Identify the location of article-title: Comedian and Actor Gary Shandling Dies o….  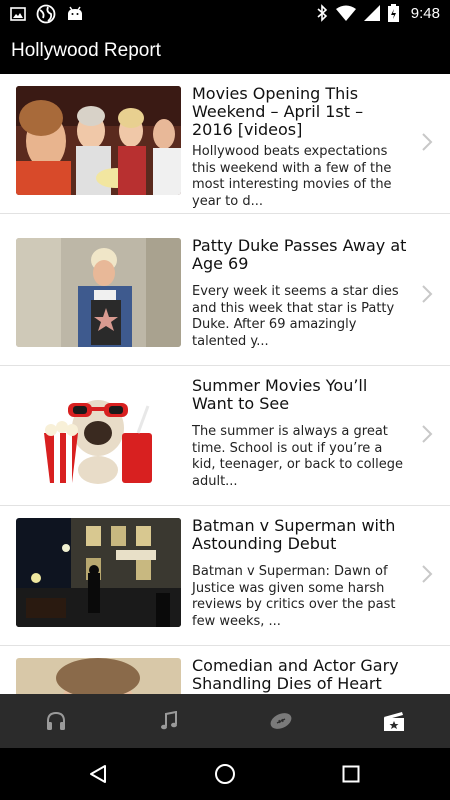
(295, 674).